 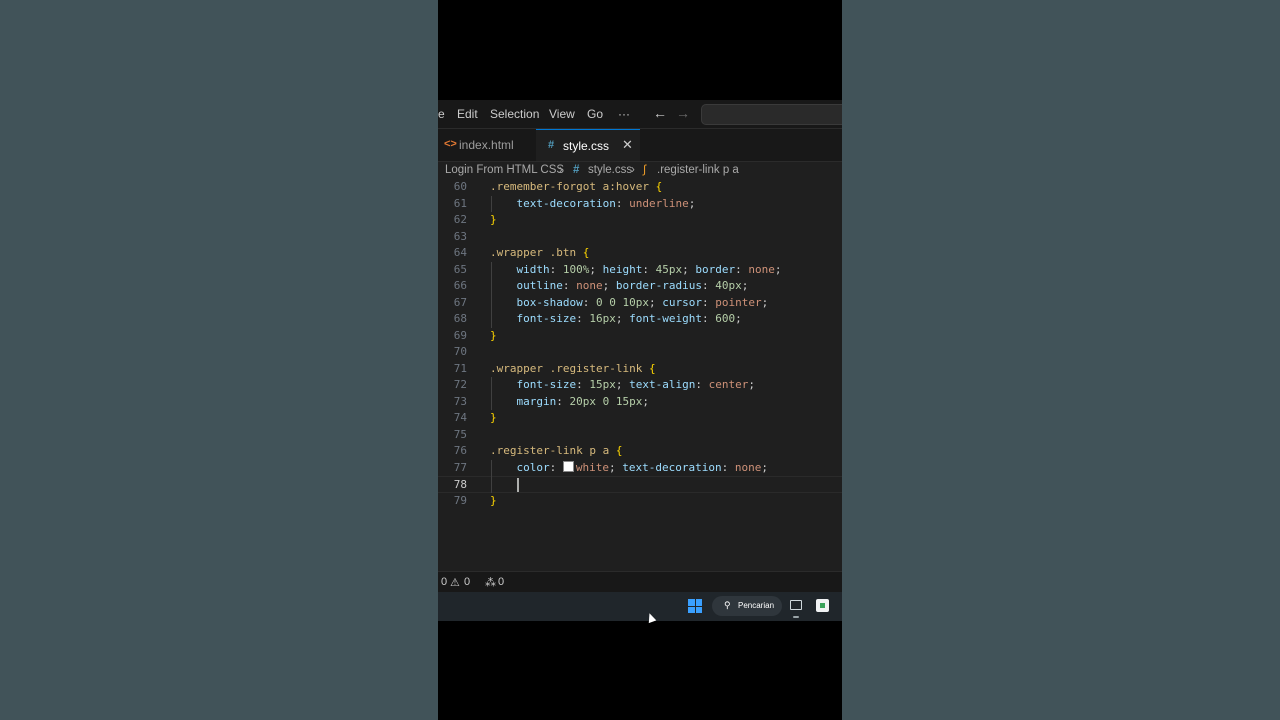 What do you see at coordinates (460, 434) in the screenshot?
I see `line-number: 75` at bounding box center [460, 434].